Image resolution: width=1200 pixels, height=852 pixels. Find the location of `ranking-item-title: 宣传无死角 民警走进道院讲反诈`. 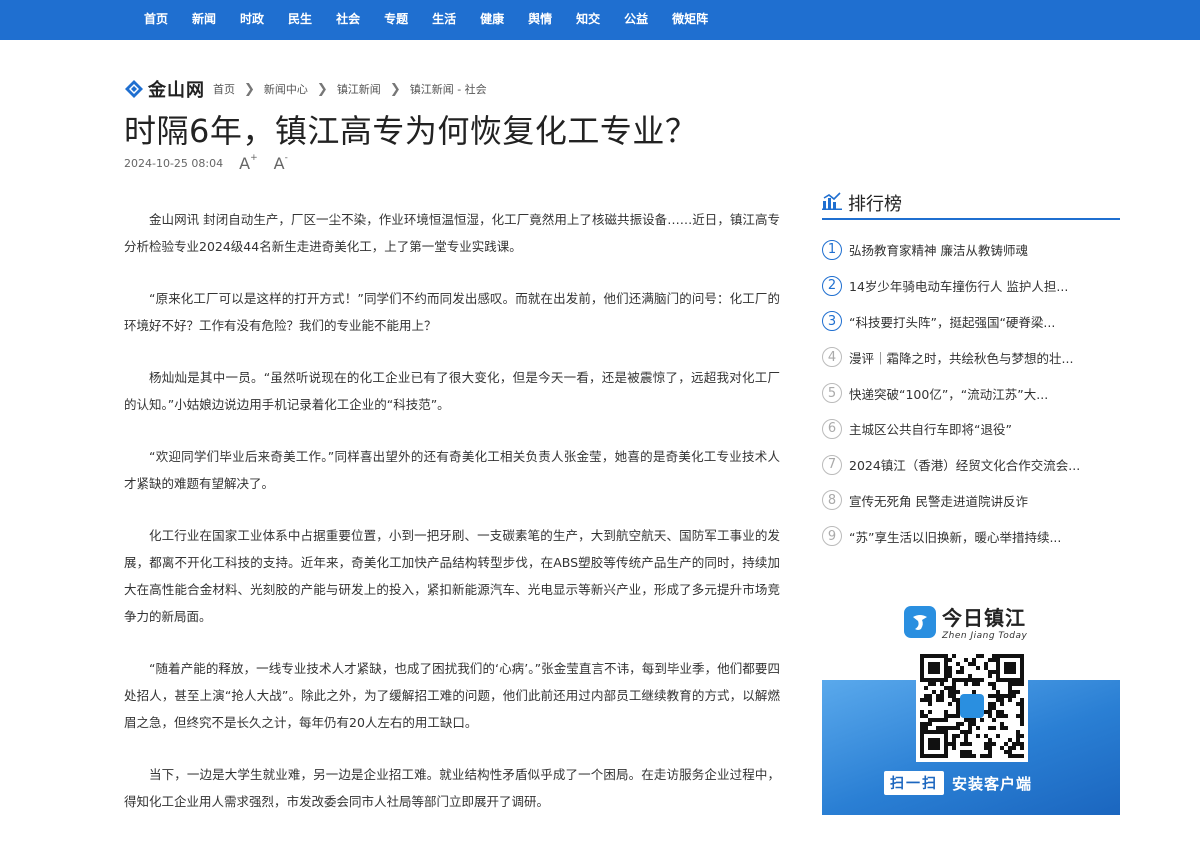

ranking-item-title: 宣传无死角 民警走进道院讲反诈 is located at coordinates (938, 500).